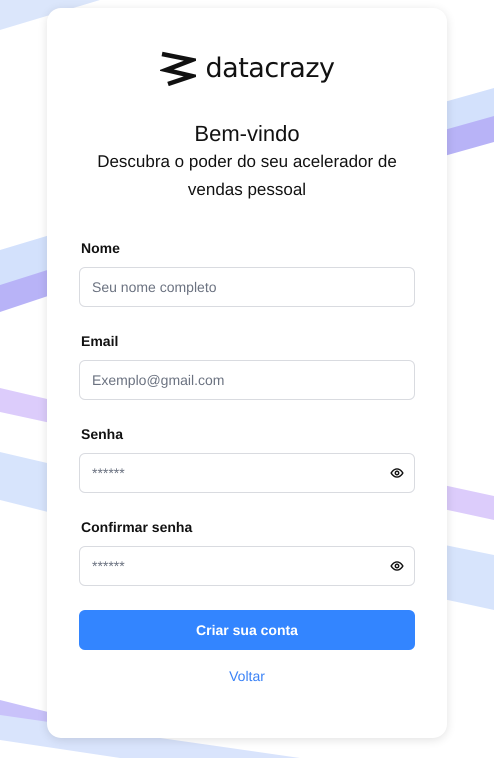 Image resolution: width=494 pixels, height=758 pixels. What do you see at coordinates (247, 134) in the screenshot?
I see `welcome-title: Bem-vindo` at bounding box center [247, 134].